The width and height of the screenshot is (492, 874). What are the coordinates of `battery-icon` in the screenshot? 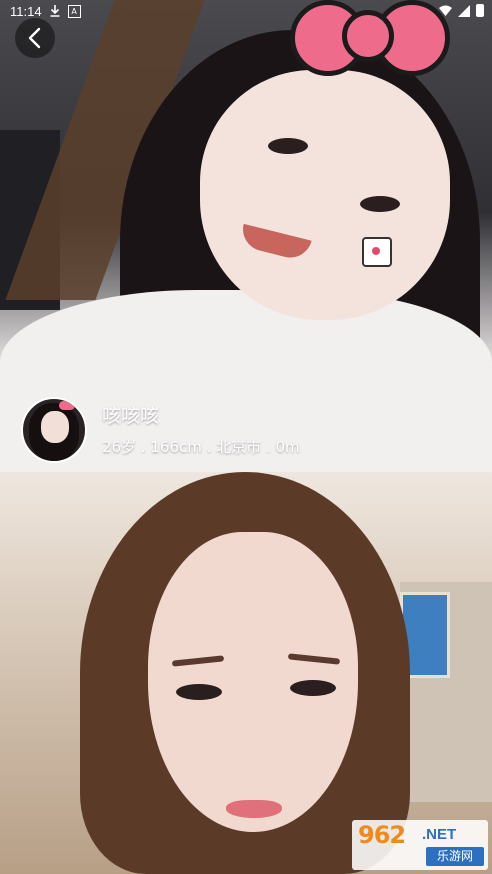 It's located at (480, 10).